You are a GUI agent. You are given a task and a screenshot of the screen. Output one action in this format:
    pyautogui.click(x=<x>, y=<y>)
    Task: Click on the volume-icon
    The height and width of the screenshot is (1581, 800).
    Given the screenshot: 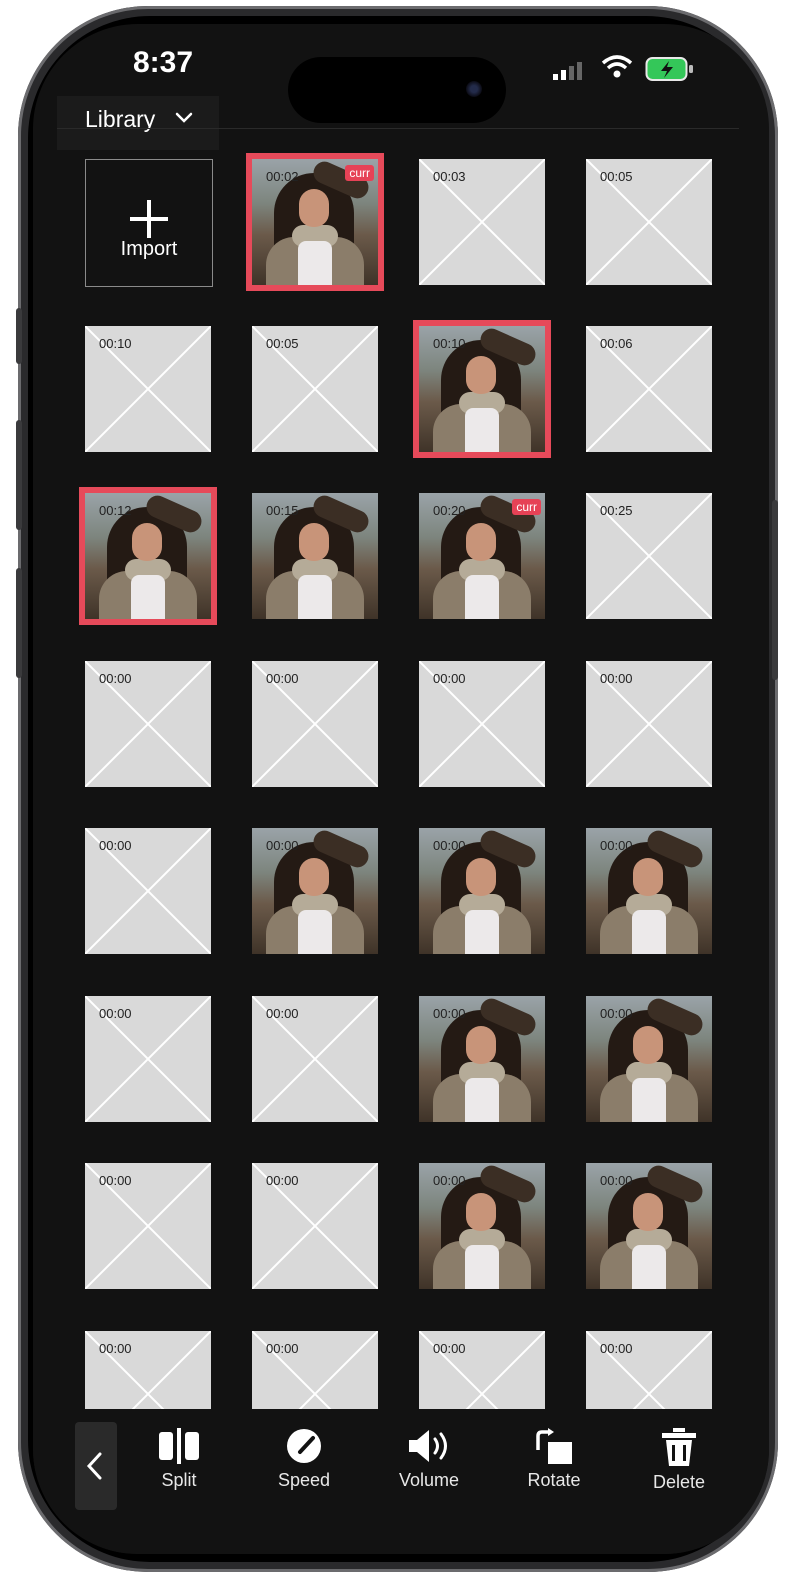 What is the action you would take?
    pyautogui.click(x=428, y=1446)
    